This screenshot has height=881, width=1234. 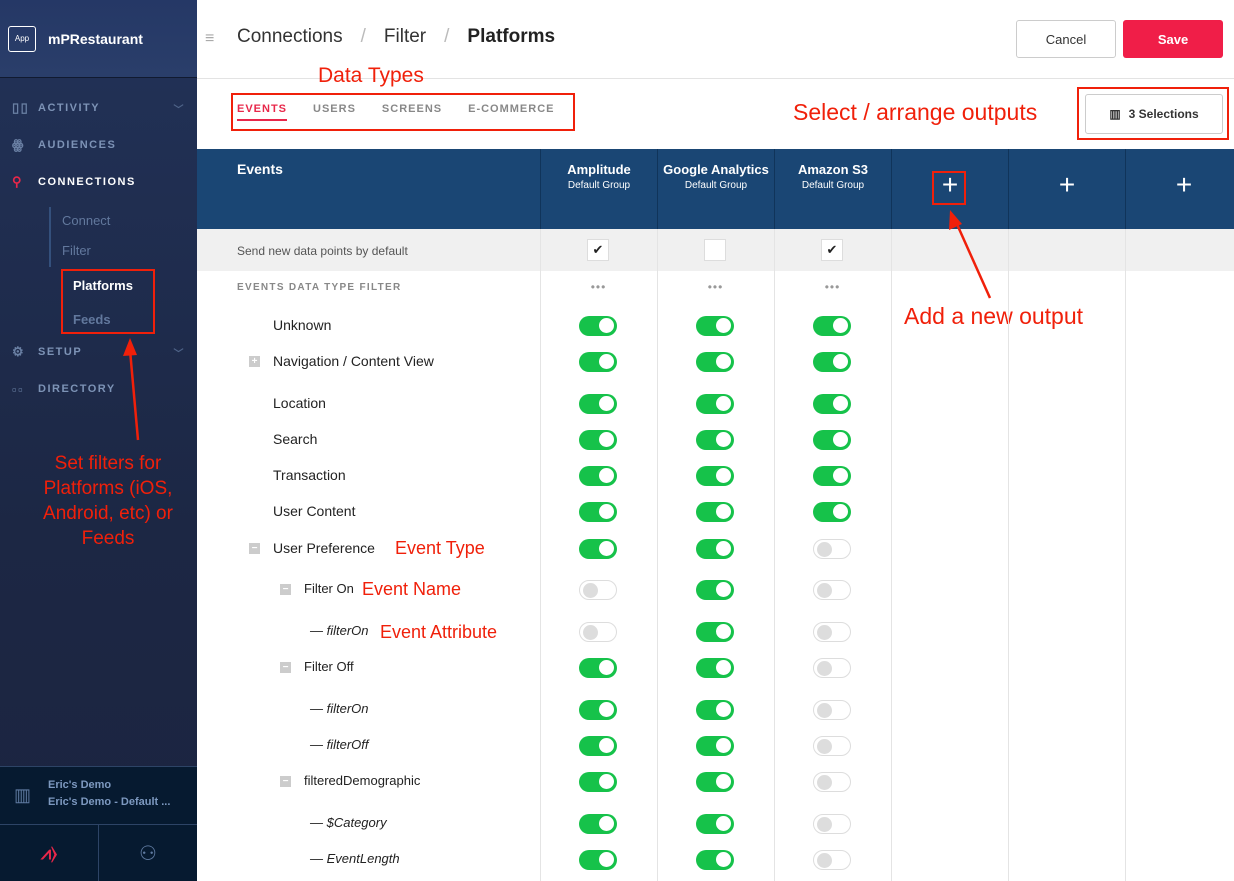 I want to click on output-column-header: Amazon S3 Default Group, so click(x=832, y=189).